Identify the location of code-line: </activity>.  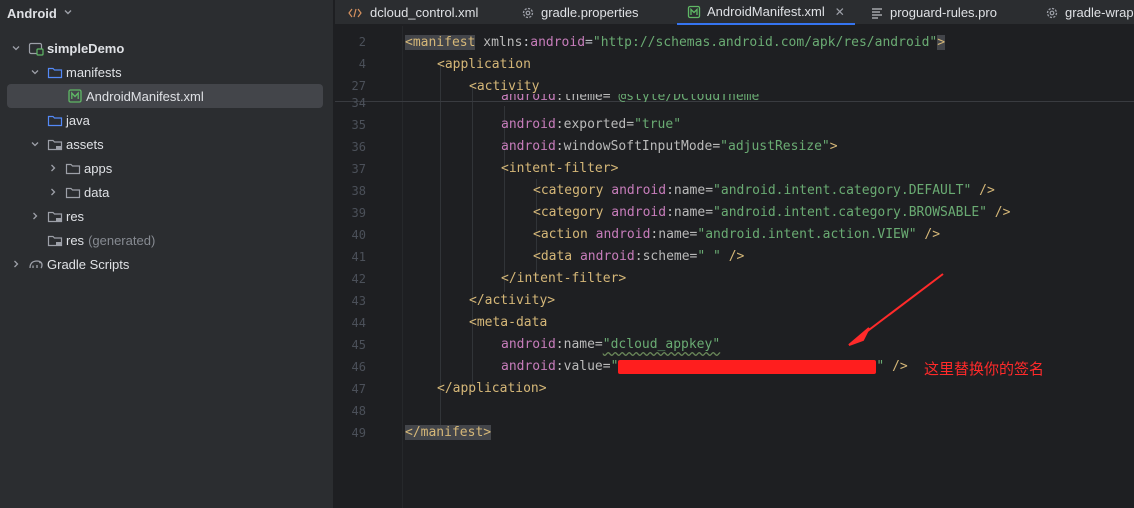
(512, 300).